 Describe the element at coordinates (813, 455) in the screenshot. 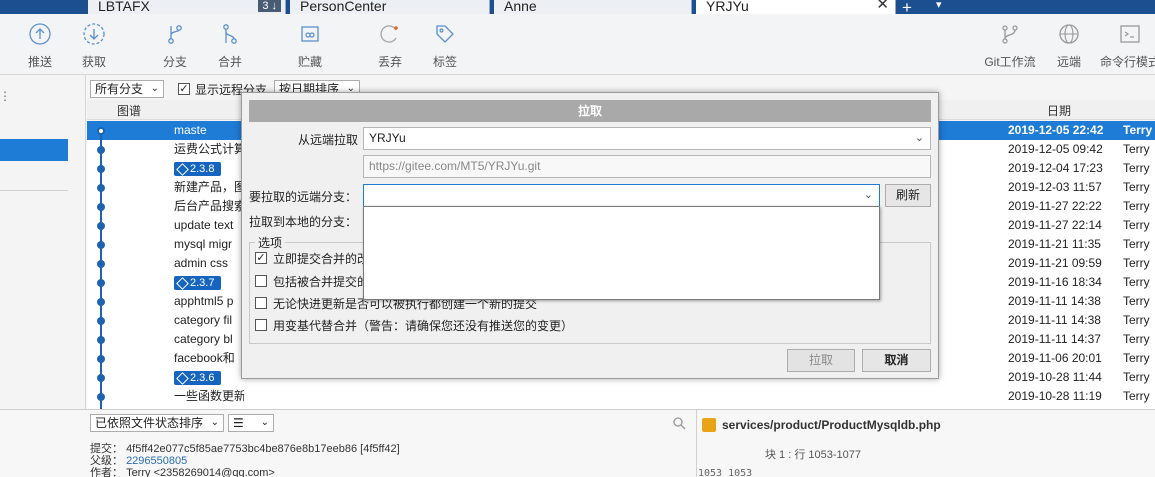

I see `diff-hunk-header: 块 1 : 行 1053-1077` at that location.